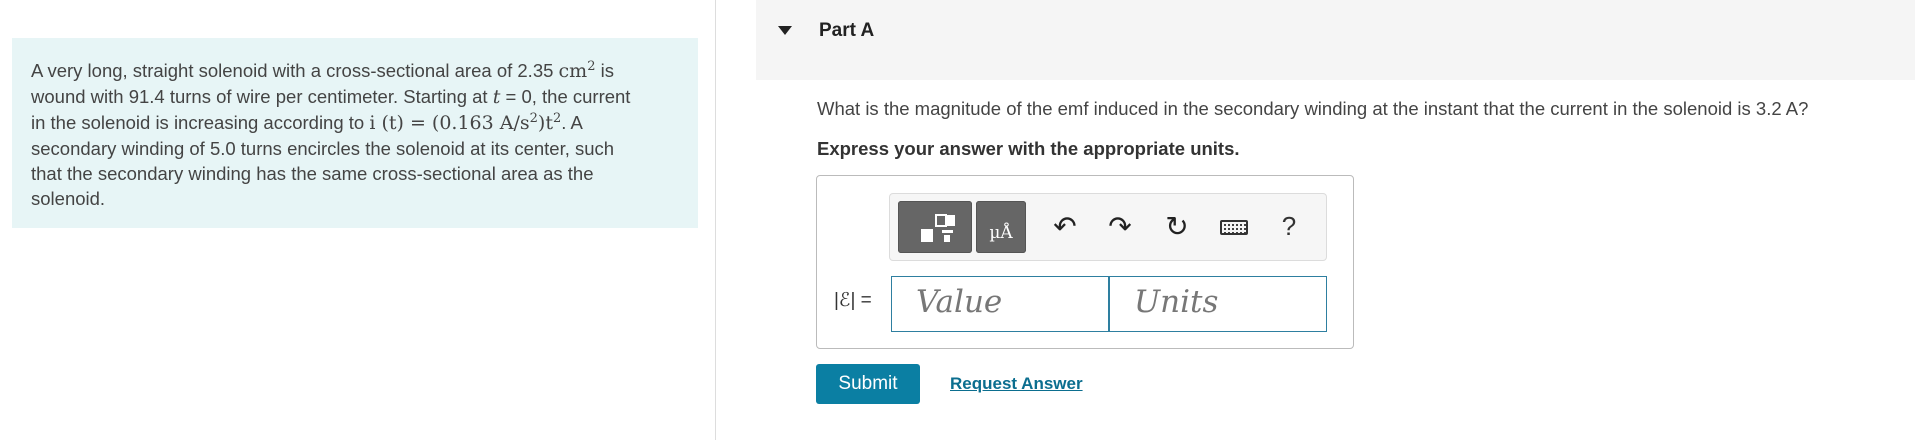 This screenshot has width=1915, height=440. Describe the element at coordinates (1065, 226) in the screenshot. I see `undo-icon: ↶` at that location.